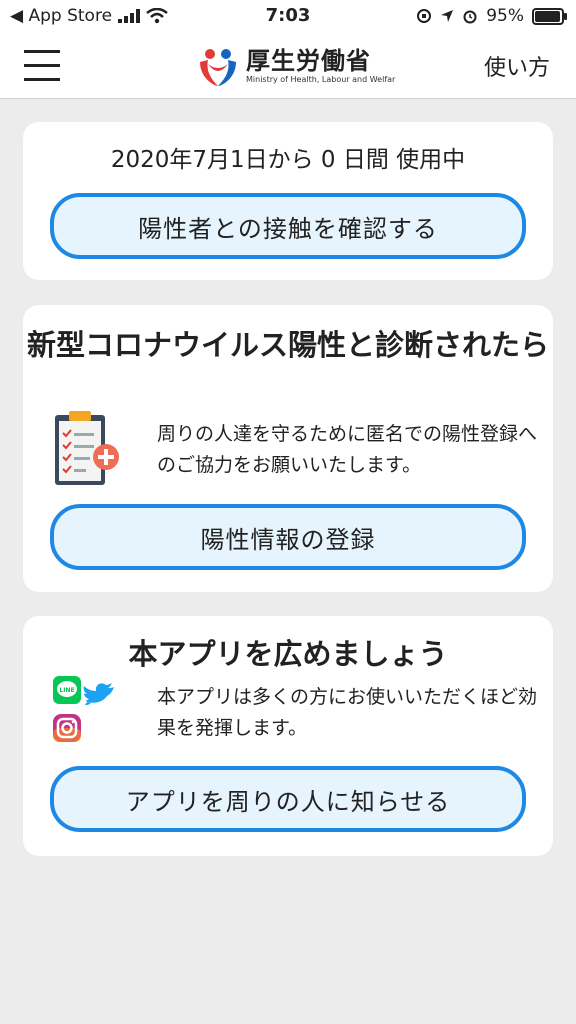  I want to click on check-contact-button: 陽性者との接触を確認する, so click(288, 226).